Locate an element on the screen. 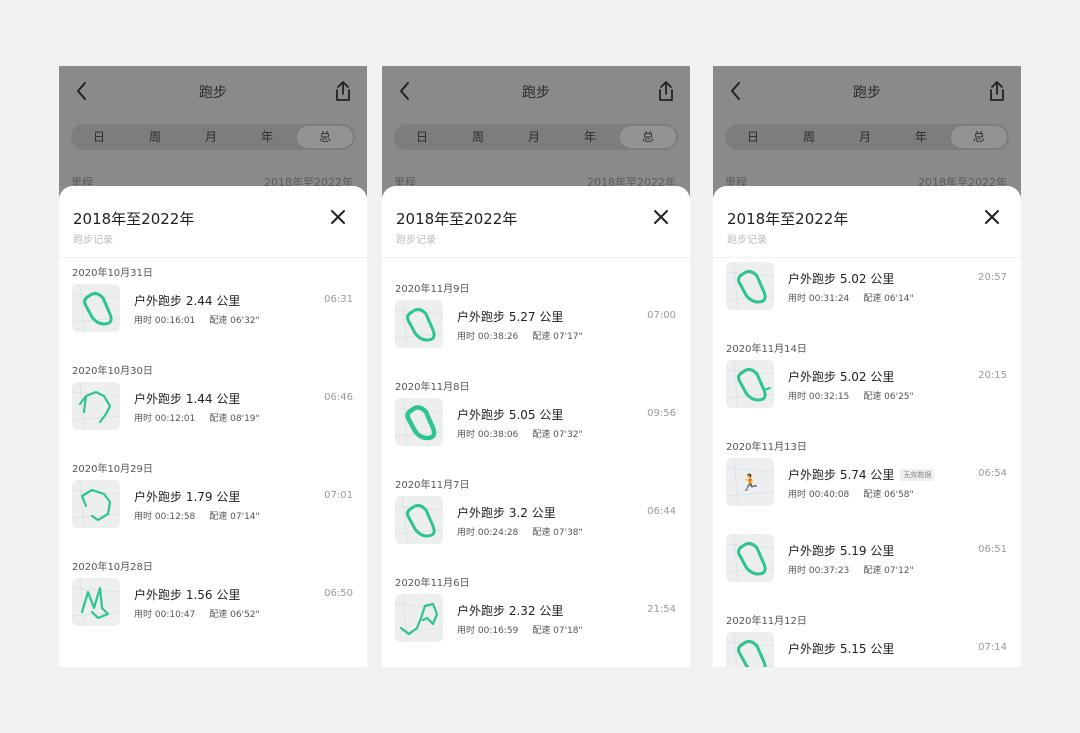 The height and width of the screenshot is (733, 1080). record-distance: 户外跑步 5.74 公里 is located at coordinates (841, 475).